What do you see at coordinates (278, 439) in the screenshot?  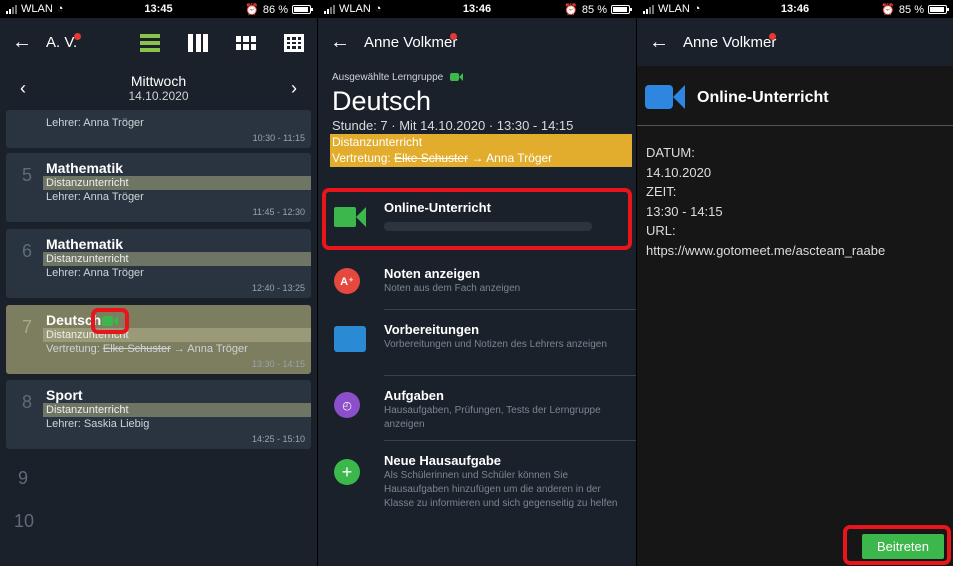 I see `lesson-time: 14:25 - 15:10` at bounding box center [278, 439].